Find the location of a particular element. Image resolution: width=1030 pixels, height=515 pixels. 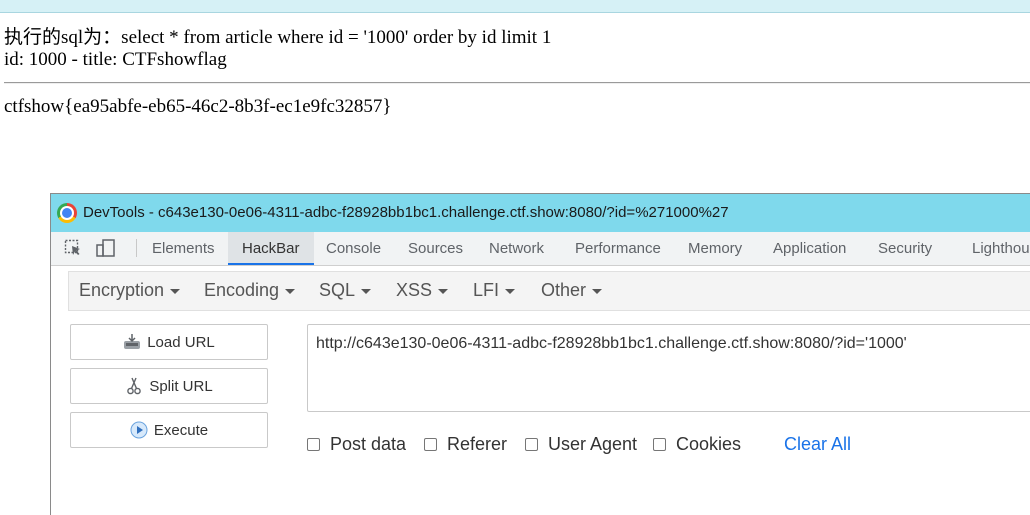

inspect-element-icon is located at coordinates (73, 248).